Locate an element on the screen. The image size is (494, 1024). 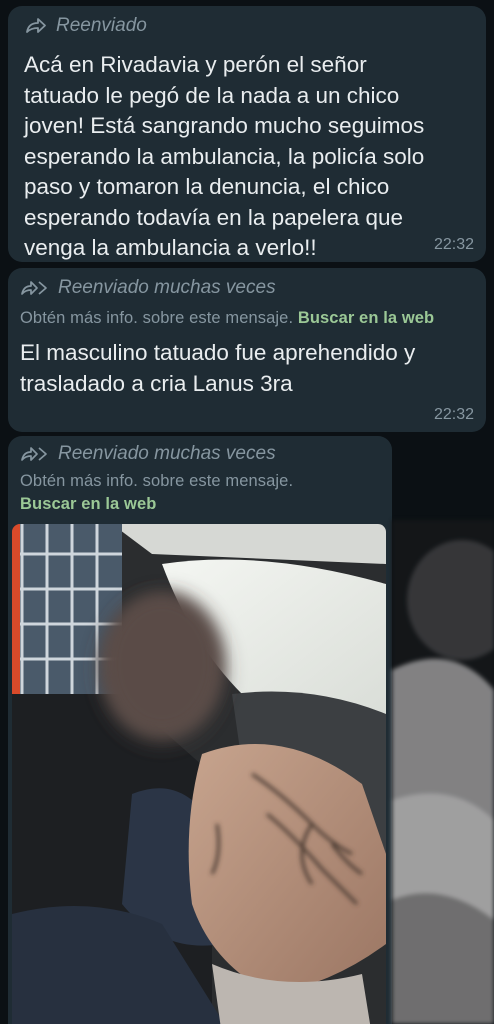
forwarded-label: Reenviado is located at coordinates (249, 26).